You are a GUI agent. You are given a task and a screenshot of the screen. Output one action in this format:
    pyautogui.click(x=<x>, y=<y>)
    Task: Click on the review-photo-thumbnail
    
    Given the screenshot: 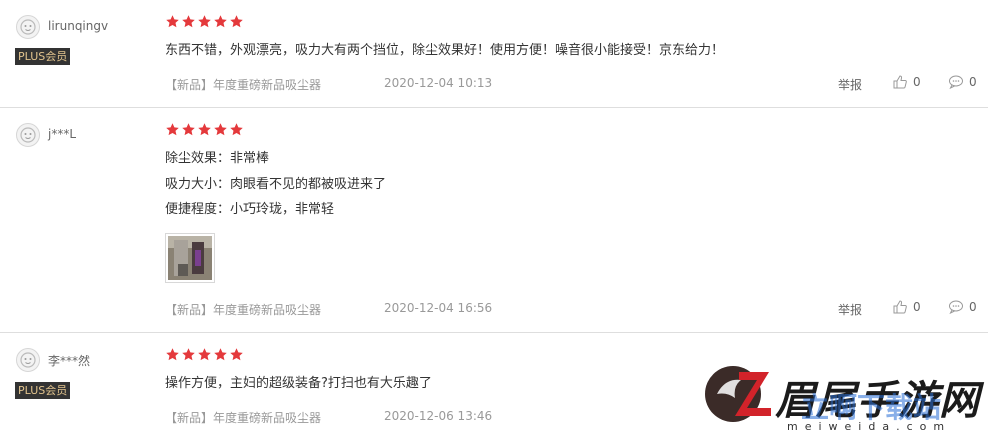 What is the action you would take?
    pyautogui.click(x=190, y=258)
    